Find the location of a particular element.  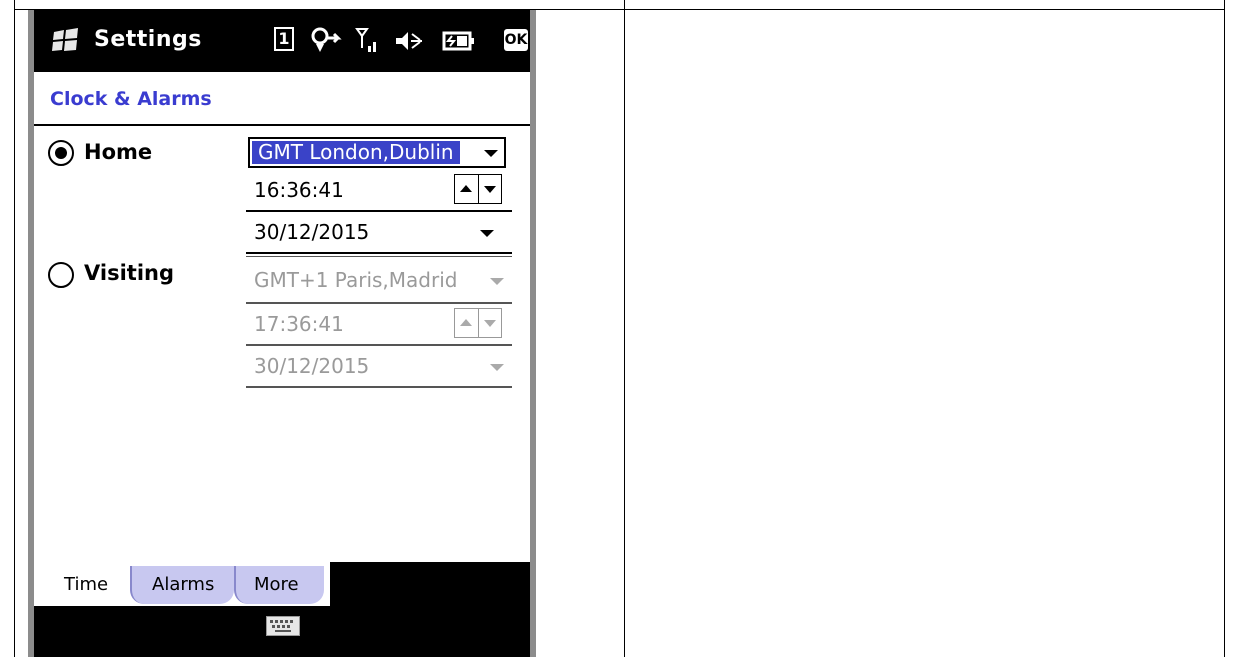

visiting-time-value: 17:36:41 is located at coordinates (299, 324).